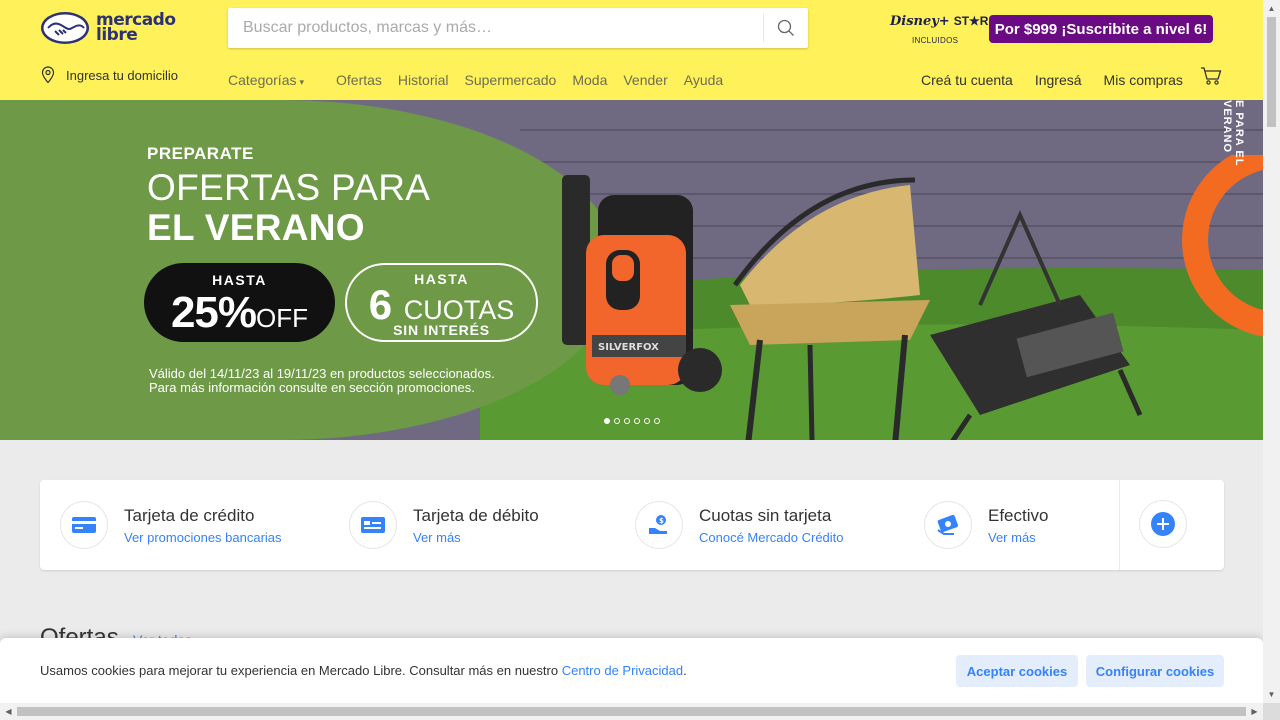  What do you see at coordinates (1233, 133) in the screenshot?
I see `summer-badge-text: E PARA EL VERANO` at bounding box center [1233, 133].